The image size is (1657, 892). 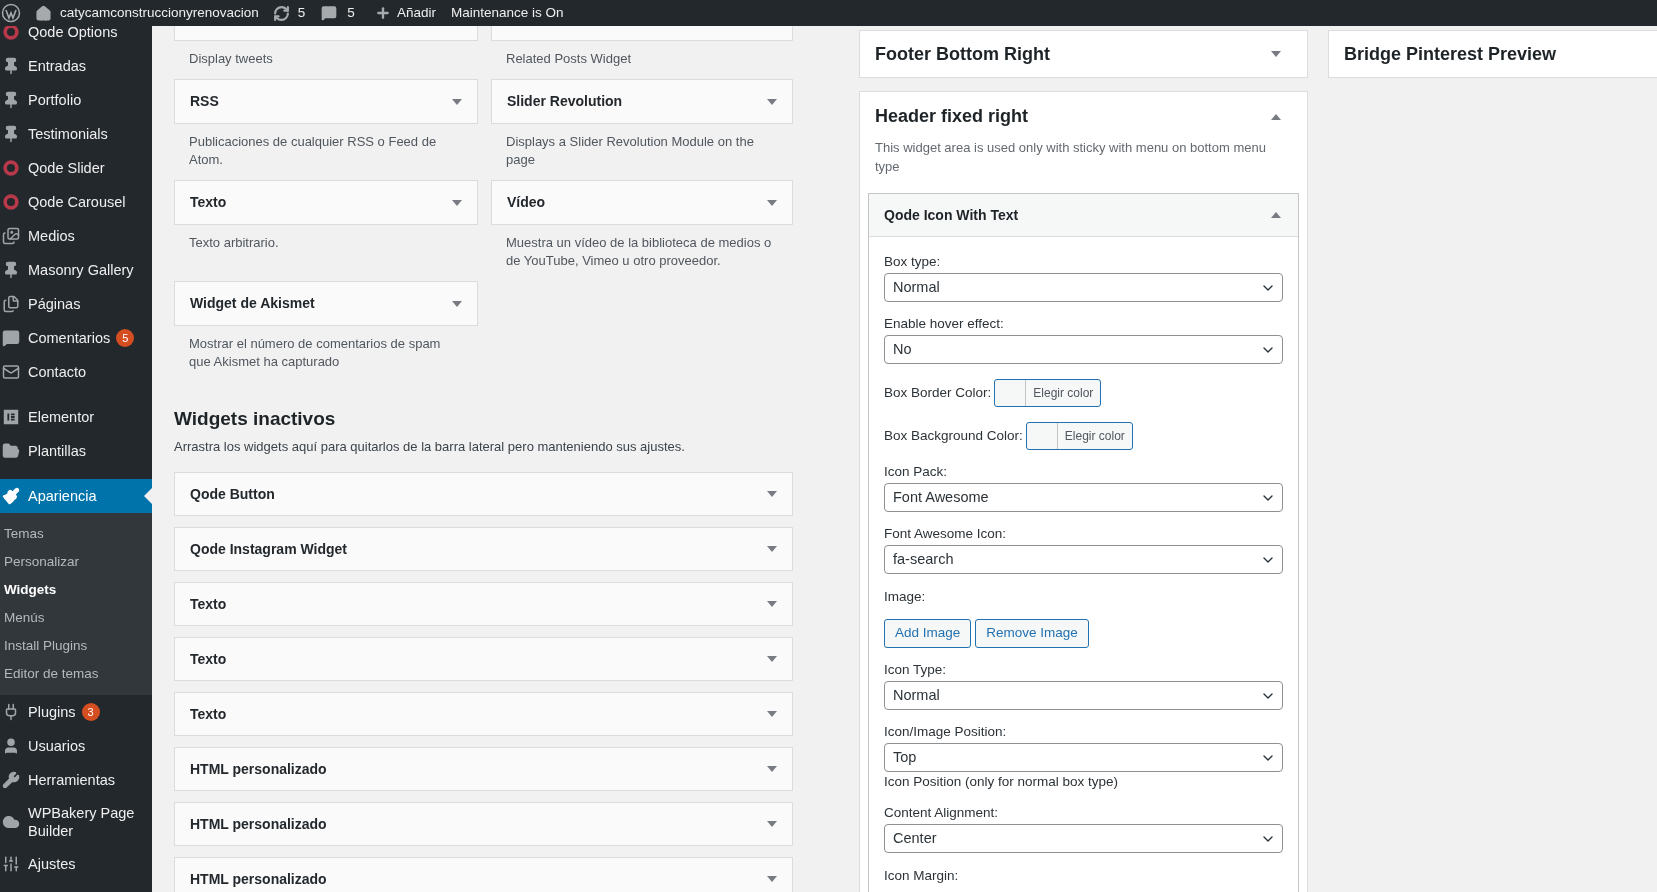 I want to click on comment-icon, so click(x=329, y=13).